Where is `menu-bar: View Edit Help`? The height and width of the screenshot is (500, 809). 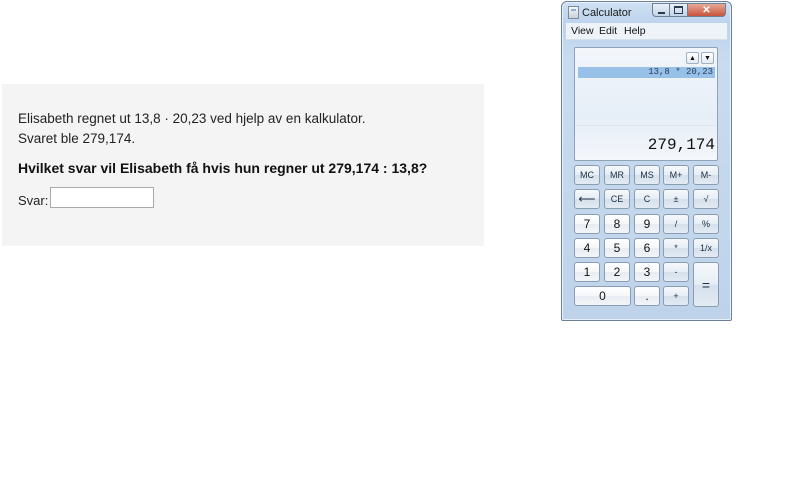 menu-bar: View Edit Help is located at coordinates (646, 31).